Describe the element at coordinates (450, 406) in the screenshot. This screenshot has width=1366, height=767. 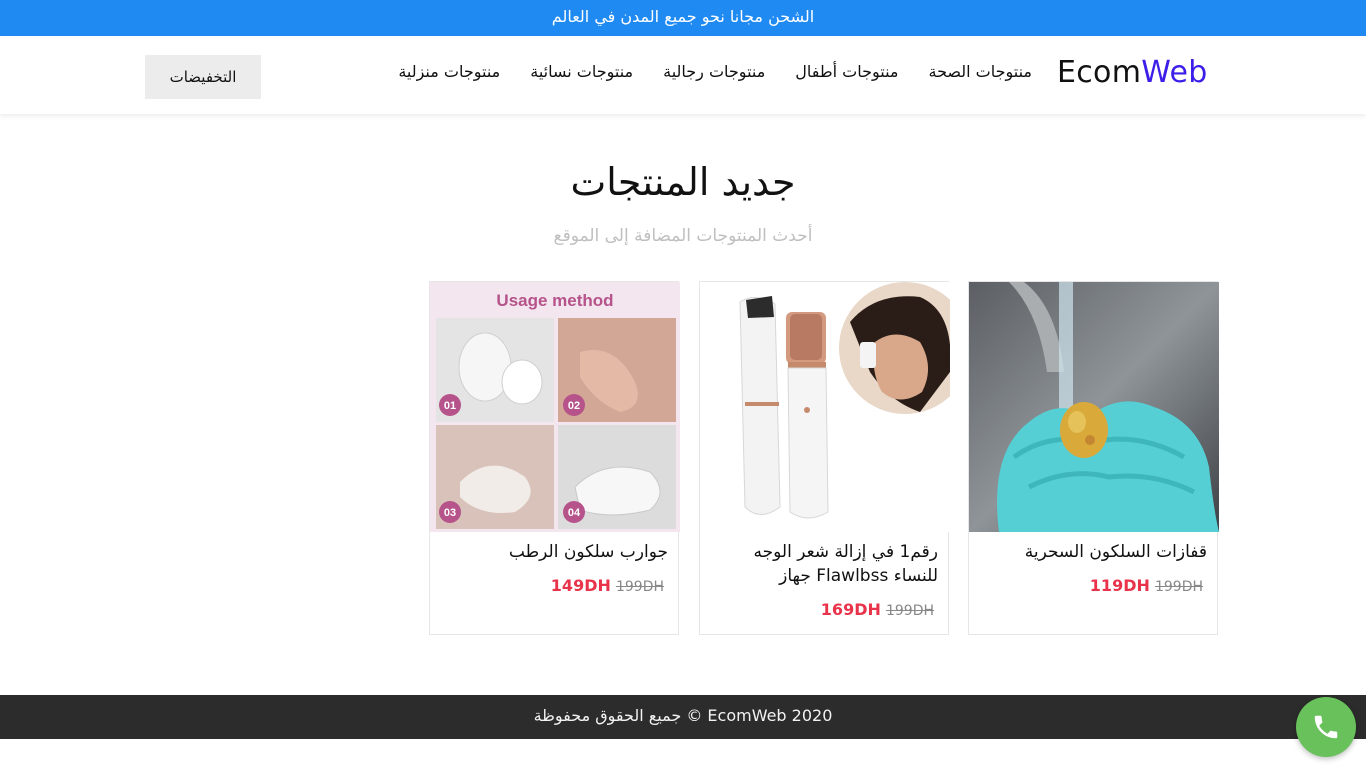
I see `step-label-01: 01` at that location.